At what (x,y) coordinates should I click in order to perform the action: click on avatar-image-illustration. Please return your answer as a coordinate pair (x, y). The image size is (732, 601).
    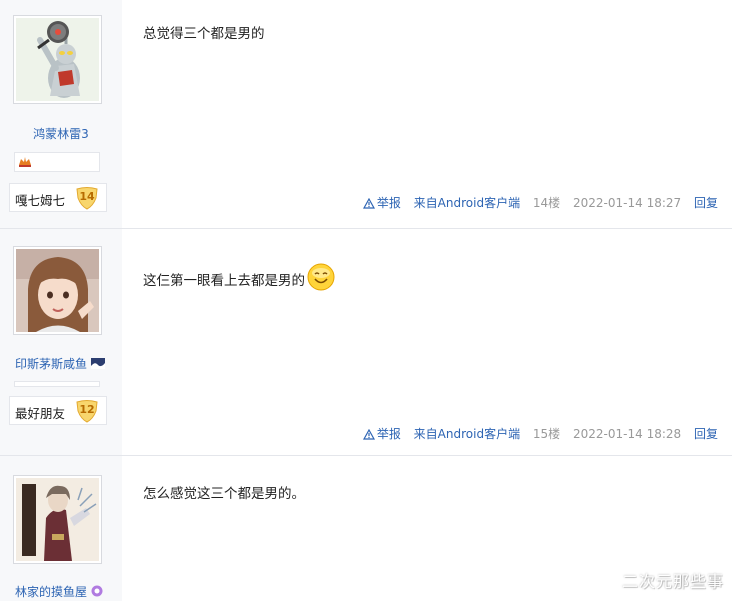
    Looking at the image, I should click on (57, 519).